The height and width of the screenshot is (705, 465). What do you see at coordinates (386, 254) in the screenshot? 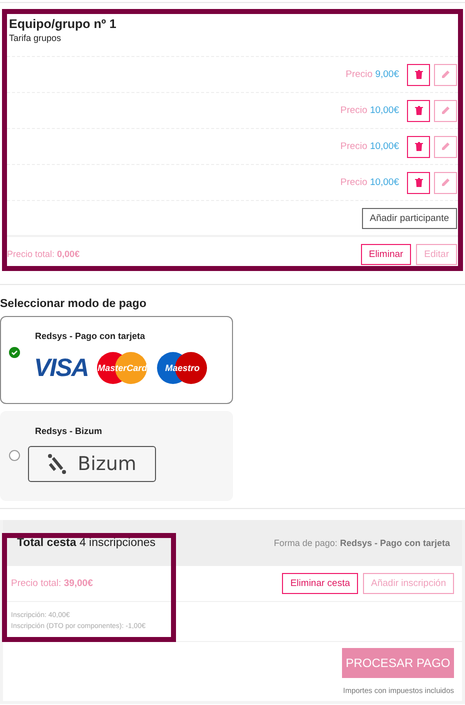
I see `delete-group-button: Eliminar` at bounding box center [386, 254].